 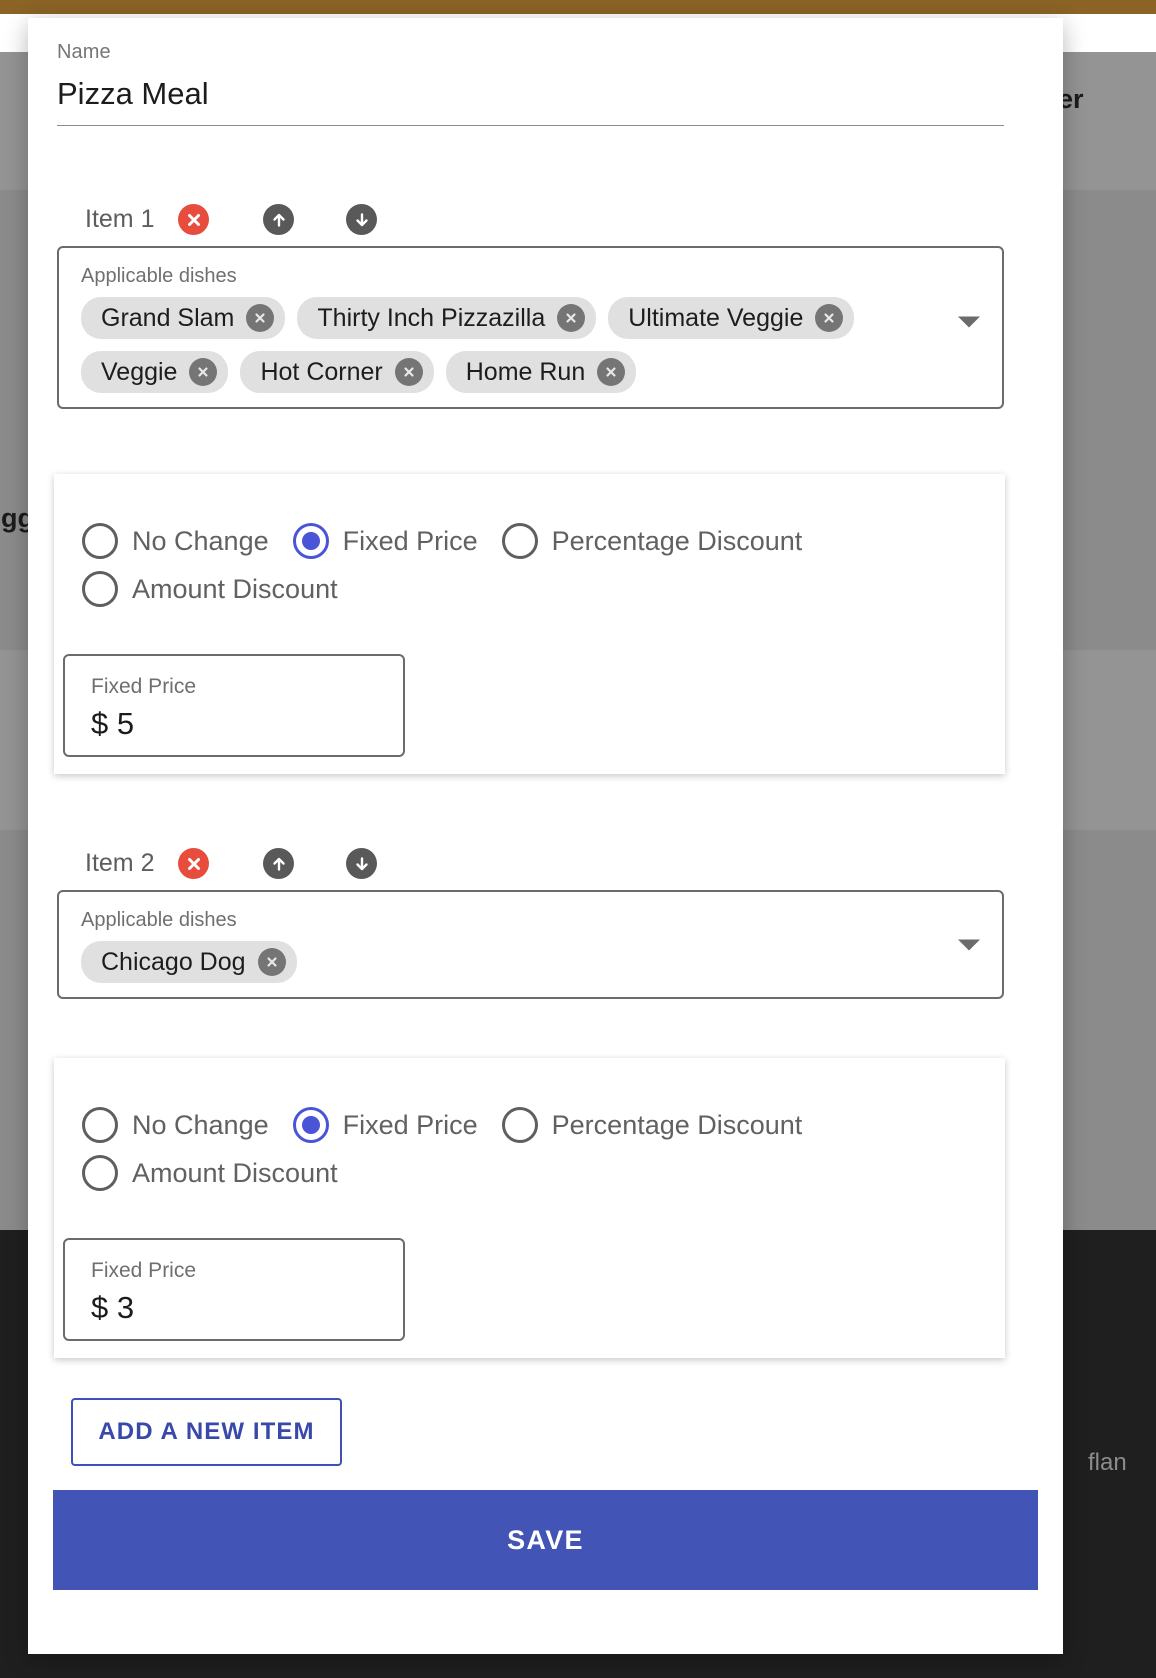 What do you see at coordinates (530, 94) in the screenshot?
I see `name-input-value: Pizza Meal` at bounding box center [530, 94].